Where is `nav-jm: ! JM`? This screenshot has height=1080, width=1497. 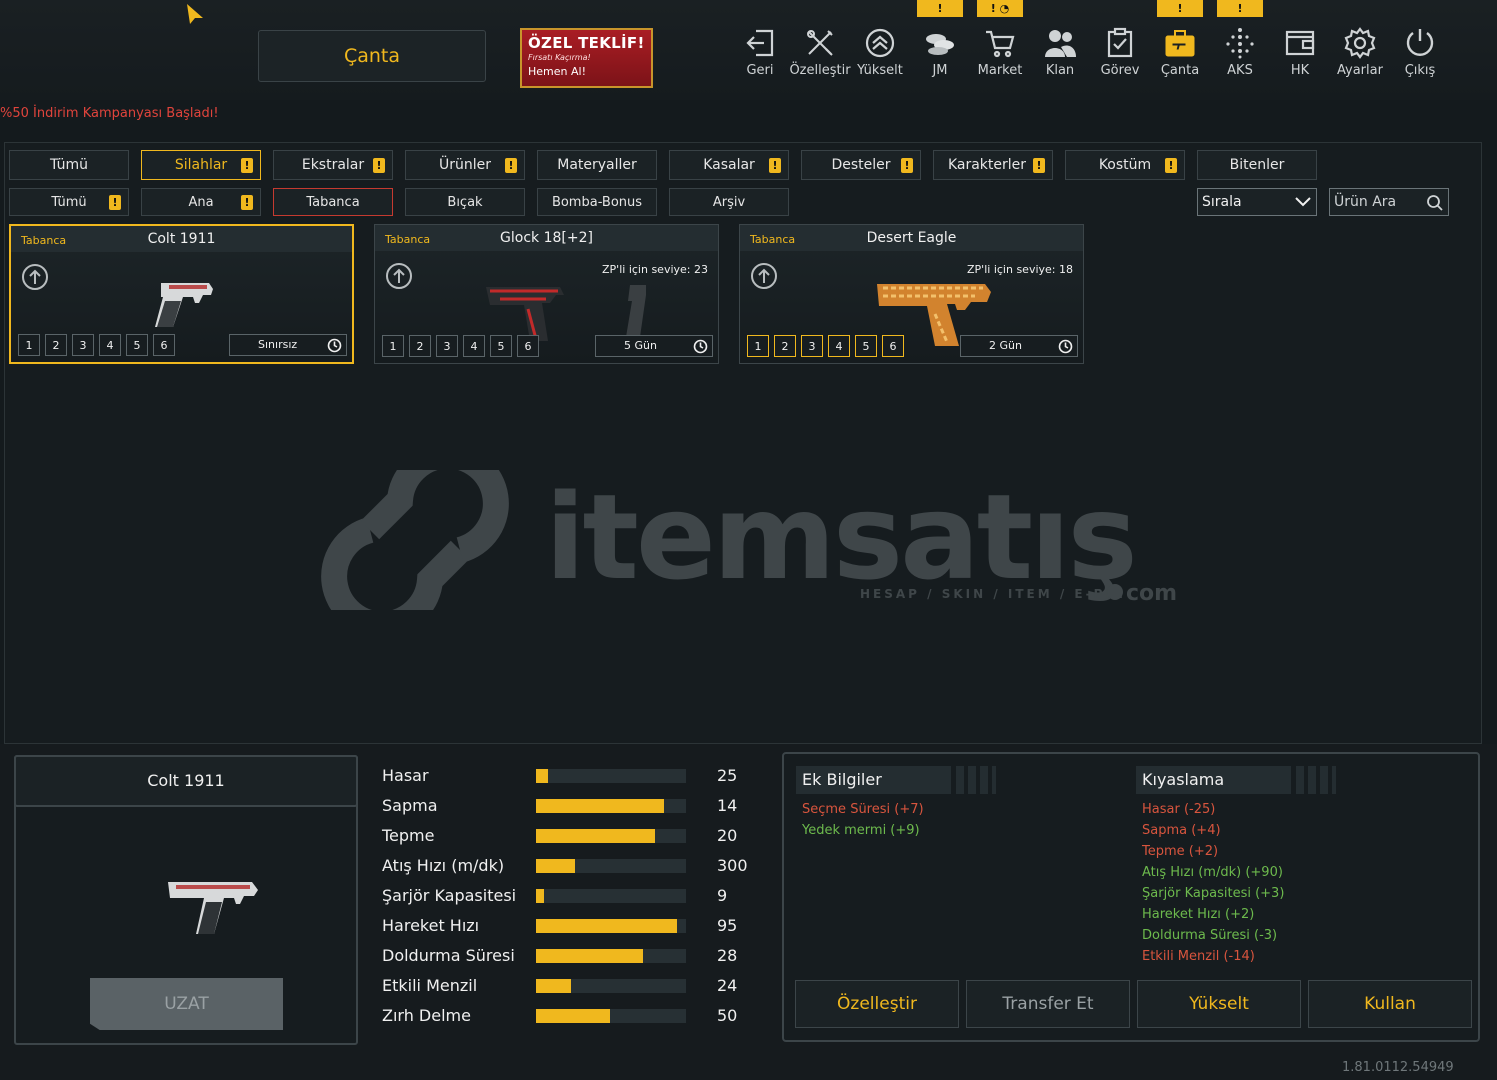
nav-jm: ! JM is located at coordinates (940, 50).